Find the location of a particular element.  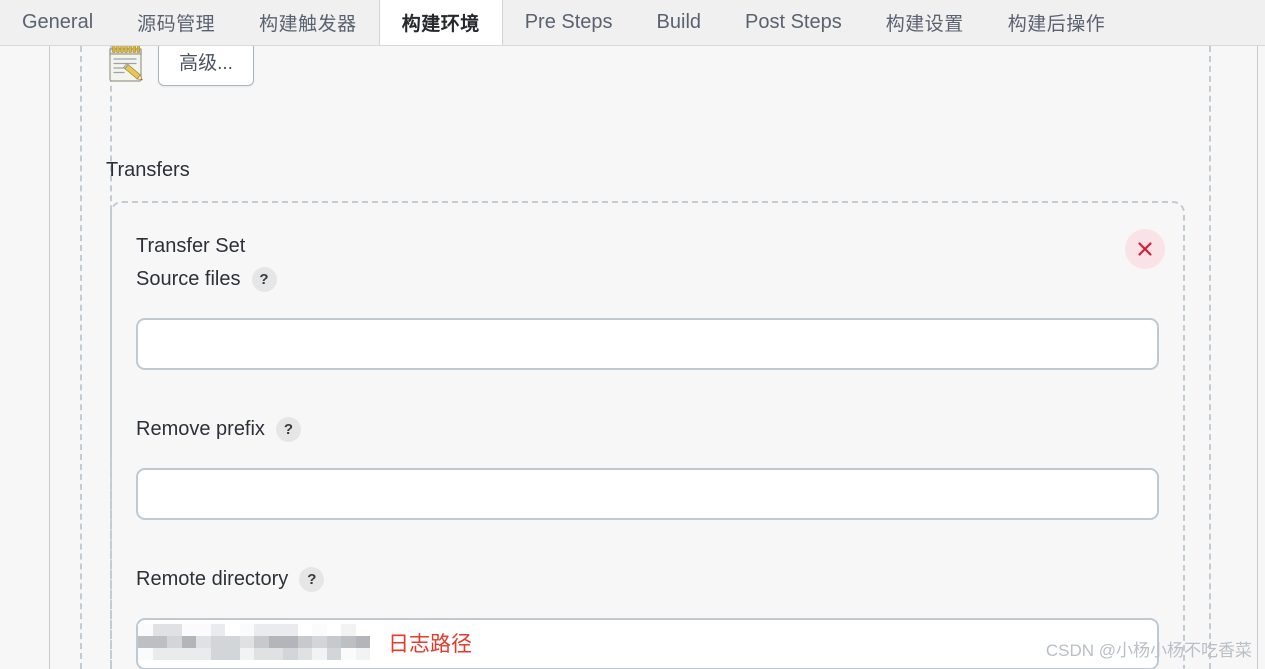

source-files-label-row: Source files ? is located at coordinates (206, 279).